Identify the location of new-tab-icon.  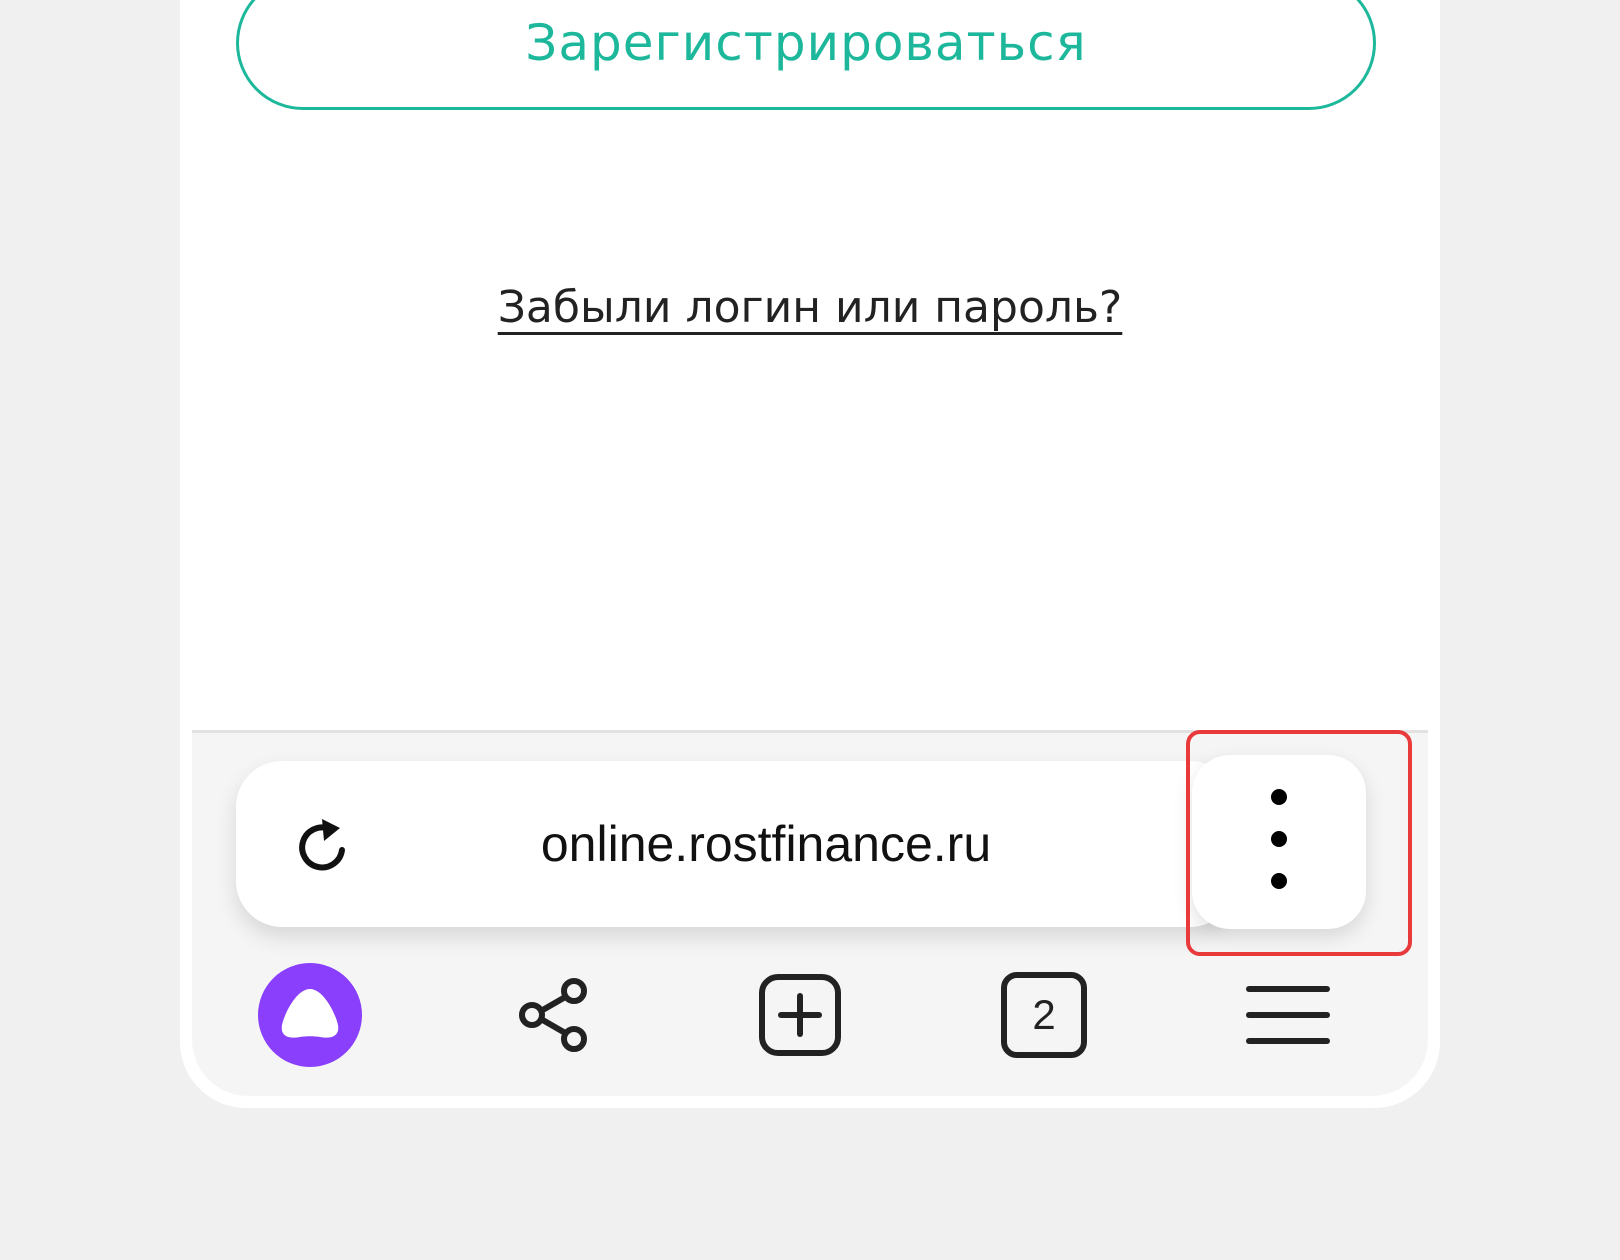
(800, 1015).